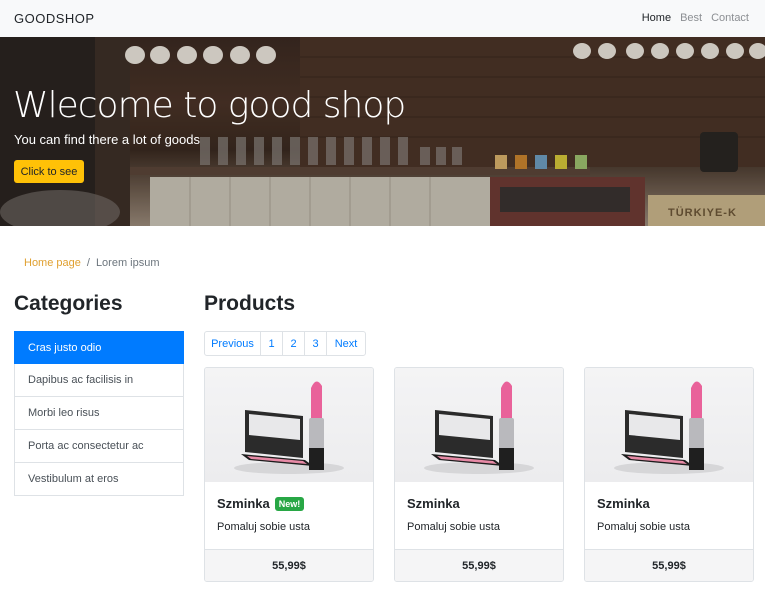 This screenshot has height=589, width=765. What do you see at coordinates (99, 446) in the screenshot?
I see `category-item-porta: Porta ac consectetur ac` at bounding box center [99, 446].